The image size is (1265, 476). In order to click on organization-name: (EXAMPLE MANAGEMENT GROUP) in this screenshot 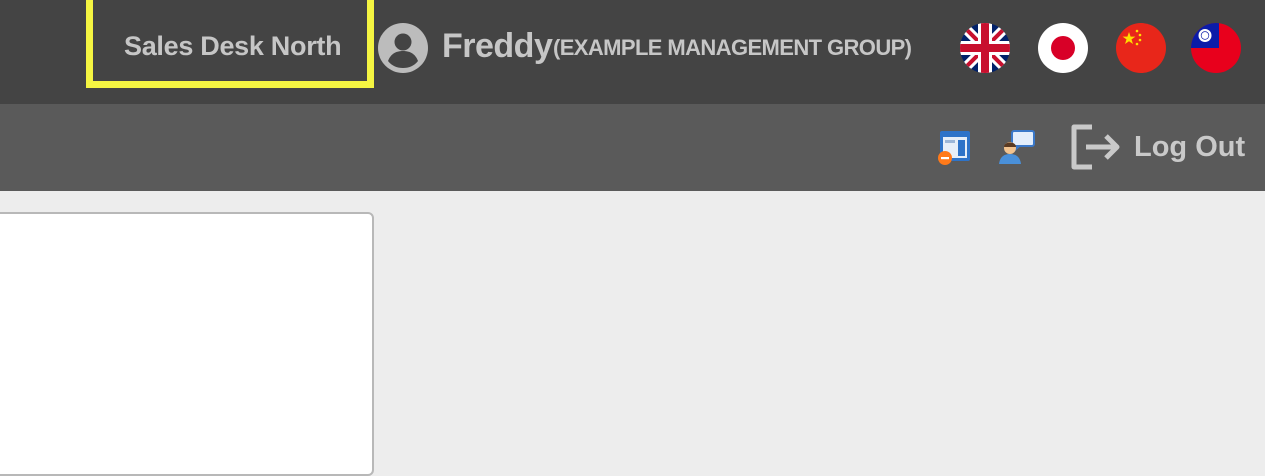, I will do `click(732, 47)`.